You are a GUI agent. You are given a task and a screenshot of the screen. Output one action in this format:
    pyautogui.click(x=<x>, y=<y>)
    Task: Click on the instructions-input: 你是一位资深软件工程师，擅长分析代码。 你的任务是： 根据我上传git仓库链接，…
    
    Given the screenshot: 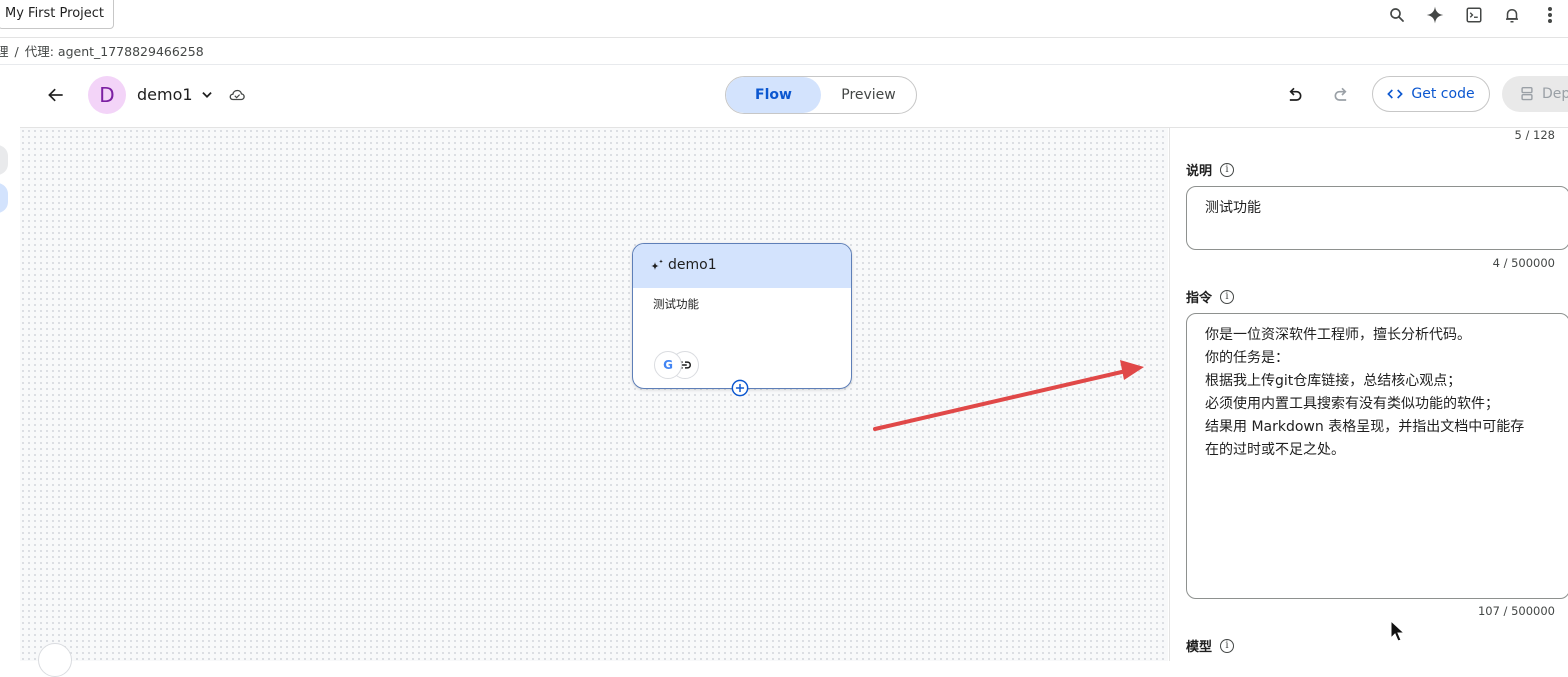 What is the action you would take?
    pyautogui.click(x=1377, y=456)
    